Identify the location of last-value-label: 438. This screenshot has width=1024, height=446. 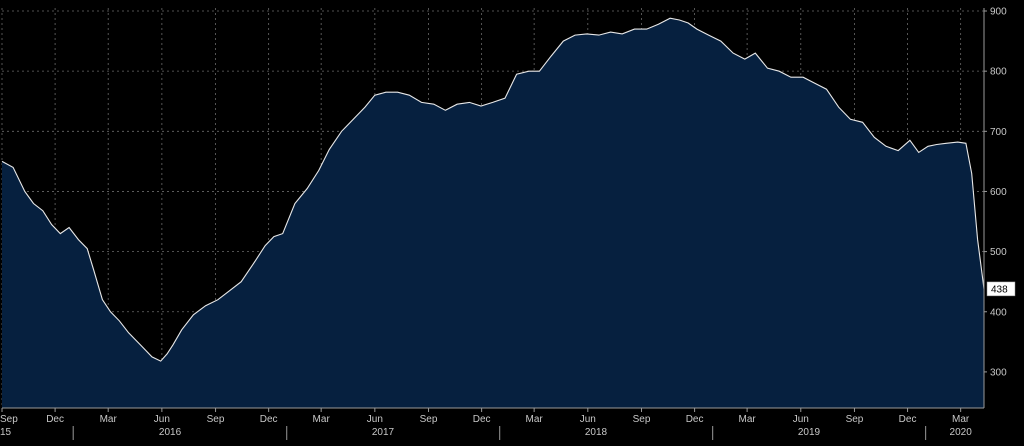
(999, 289).